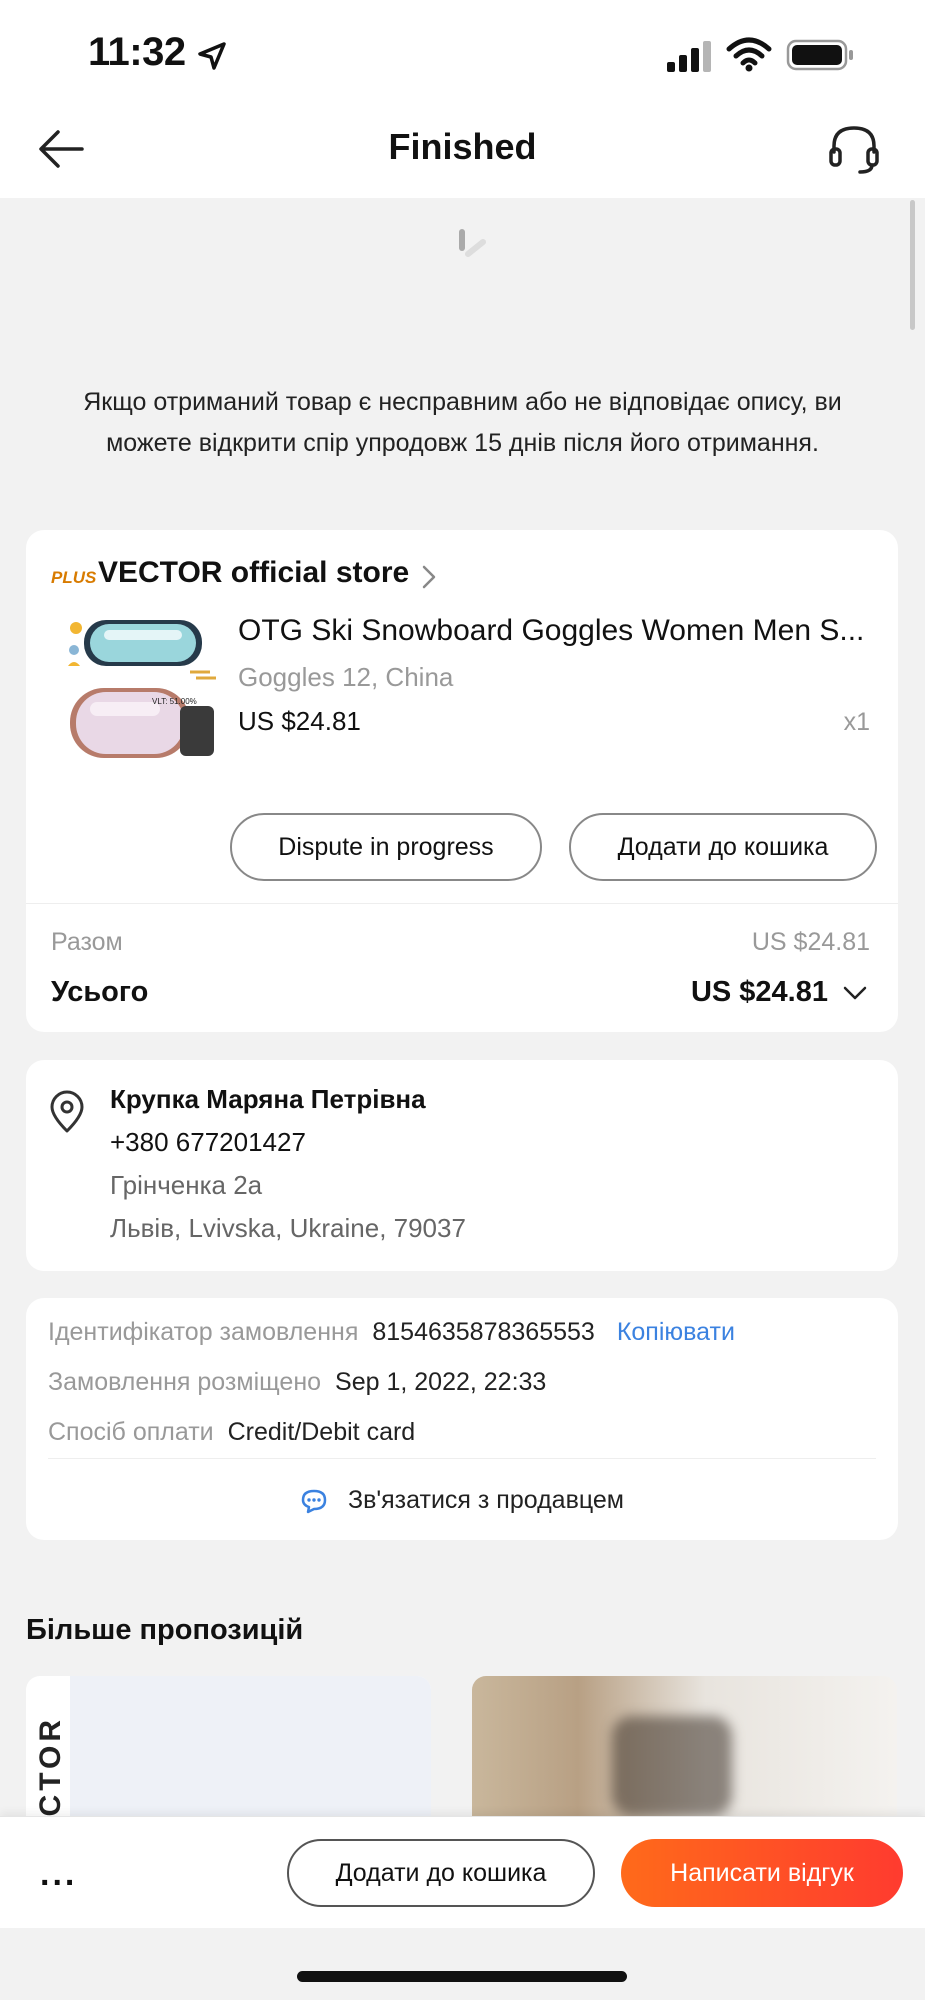 Image resolution: width=925 pixels, height=2000 pixels. I want to click on address-city: Львів, Lvivska, Ukraine, 79037, so click(288, 1228).